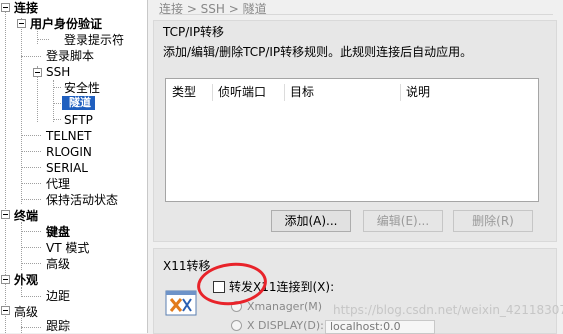 Image resolution: width=563 pixels, height=334 pixels. I want to click on tree-item-connection: 连接, so click(26, 8).